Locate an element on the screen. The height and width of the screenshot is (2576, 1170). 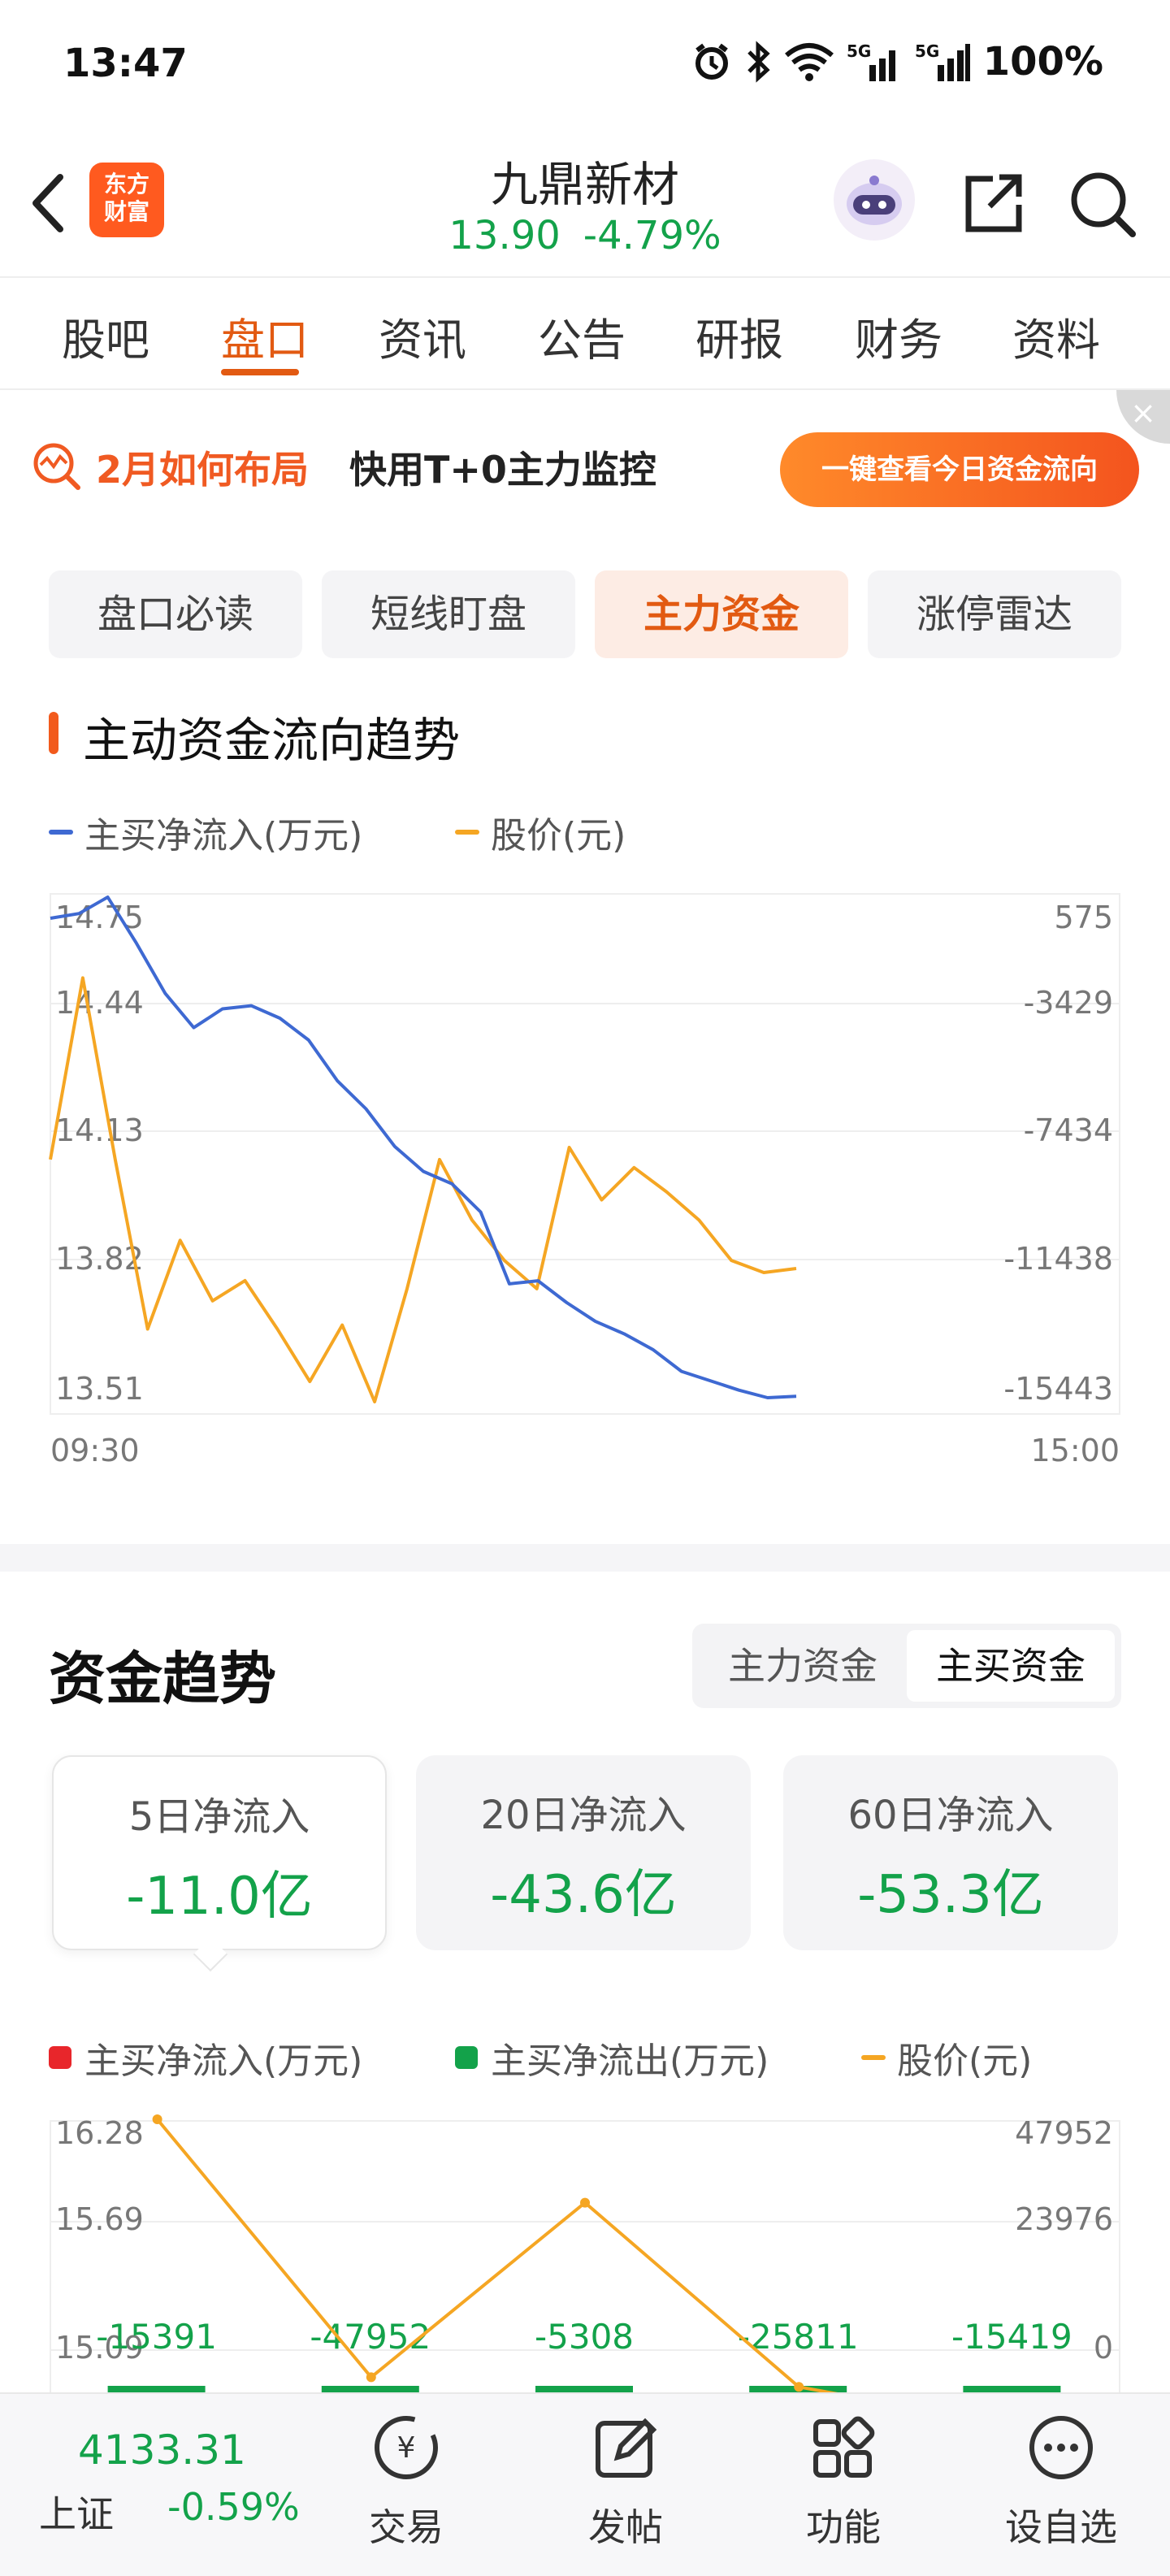
legend2-outflow-swatch is located at coordinates (466, 2057).